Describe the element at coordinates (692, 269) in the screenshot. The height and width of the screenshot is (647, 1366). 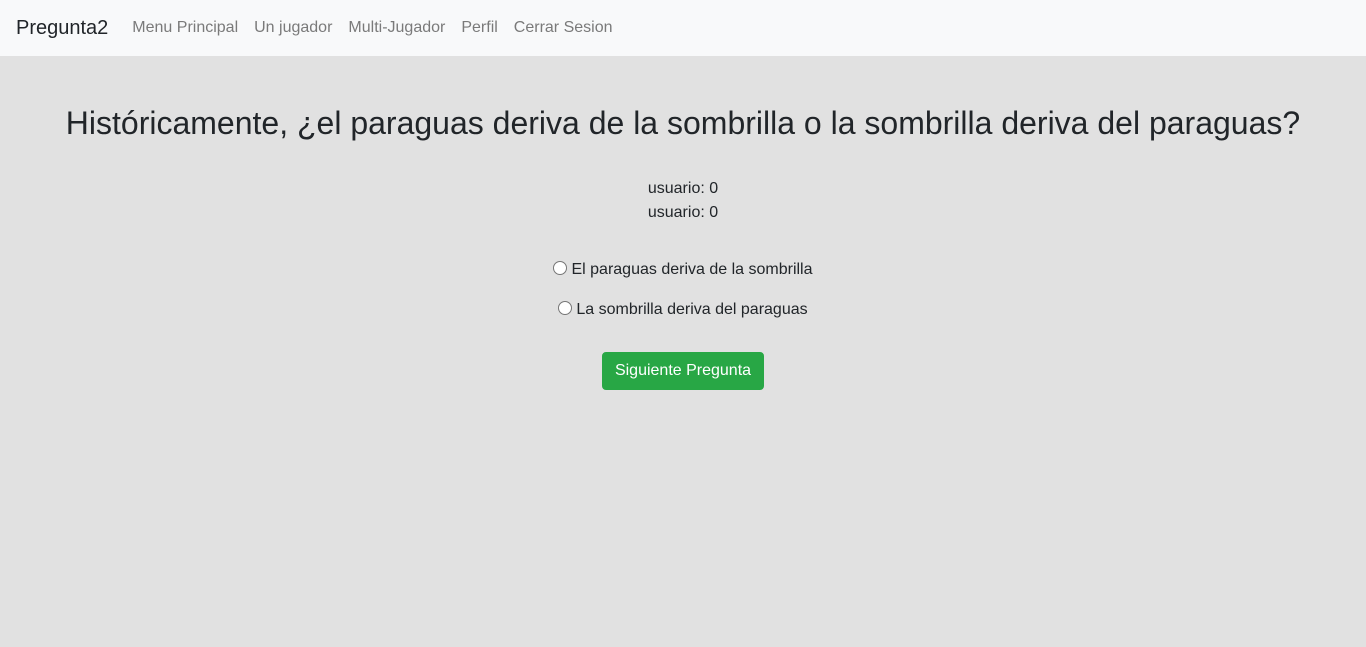
I see `answer-option-label: El paraguas deriva de la sombrilla` at that location.